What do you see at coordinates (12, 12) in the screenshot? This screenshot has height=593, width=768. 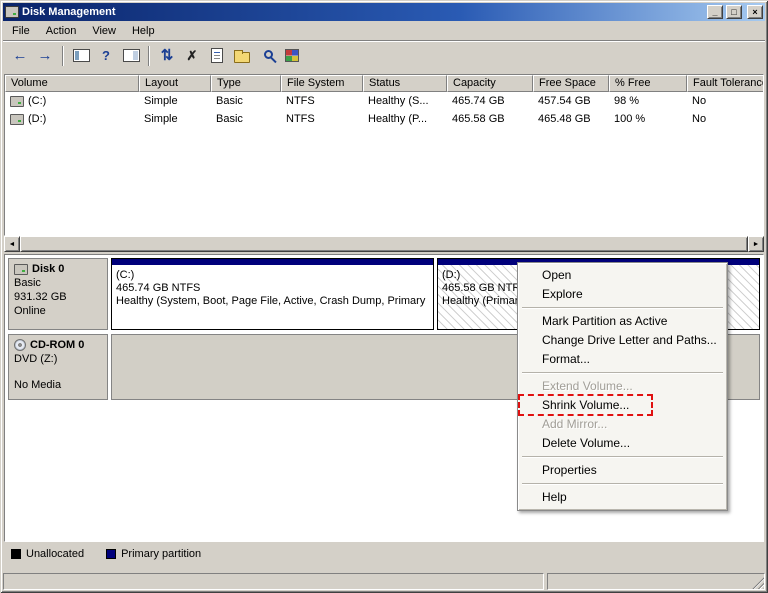 I see `app-icon` at bounding box center [12, 12].